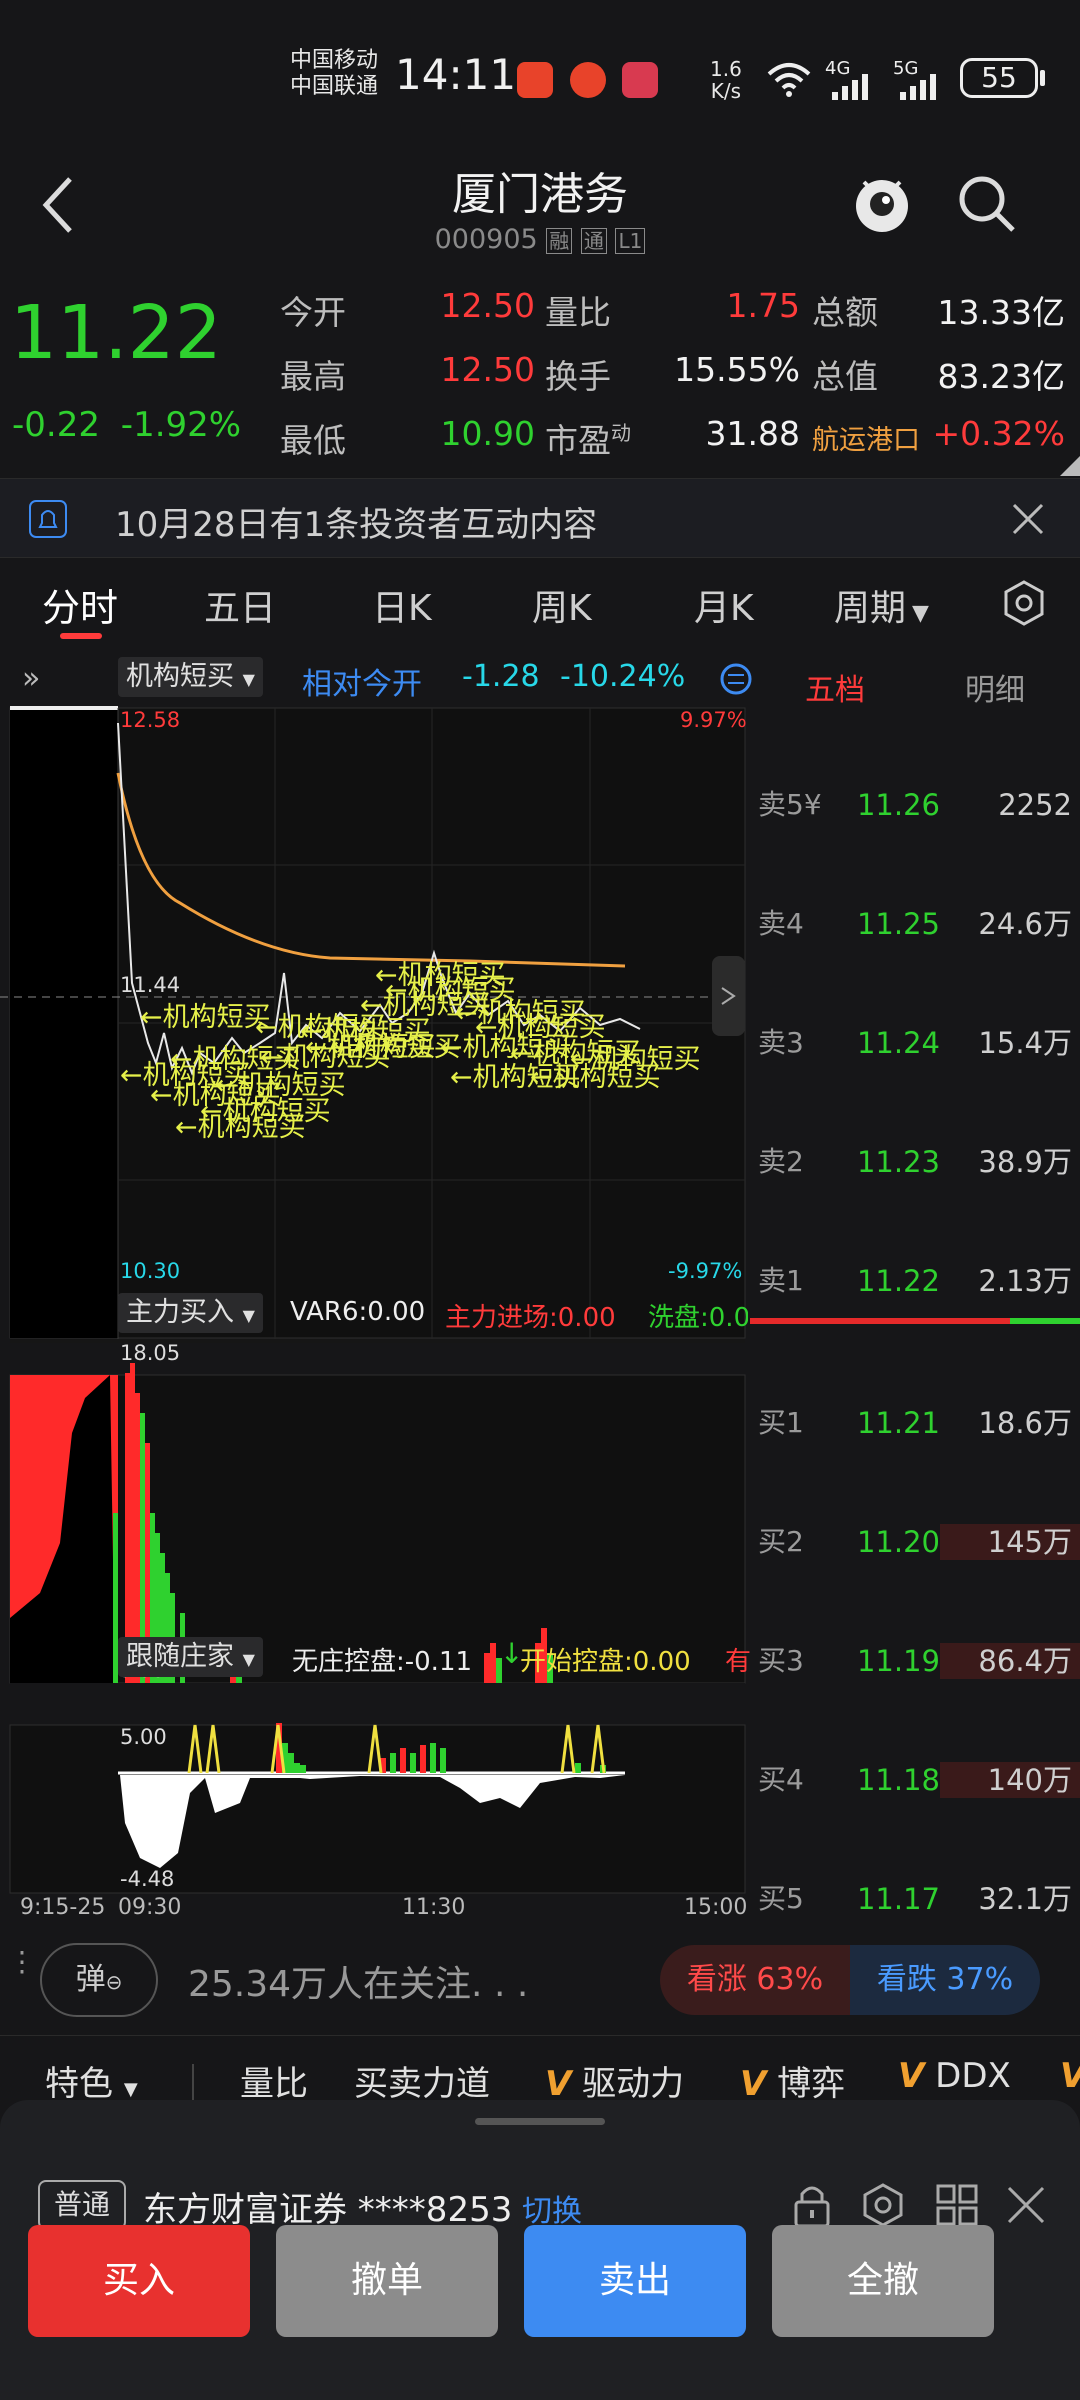 This screenshot has width=1080, height=2400. I want to click on buy-level-3: 买3 11.19 86.4万, so click(915, 1661).